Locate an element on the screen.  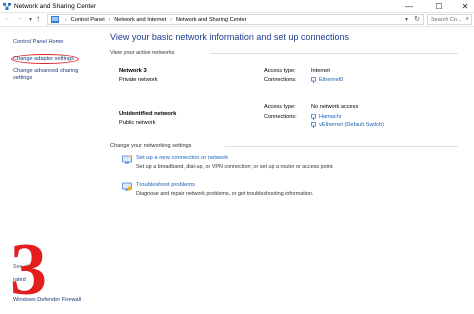
address-dropdown-icon: ▼ is located at coordinates (406, 20).